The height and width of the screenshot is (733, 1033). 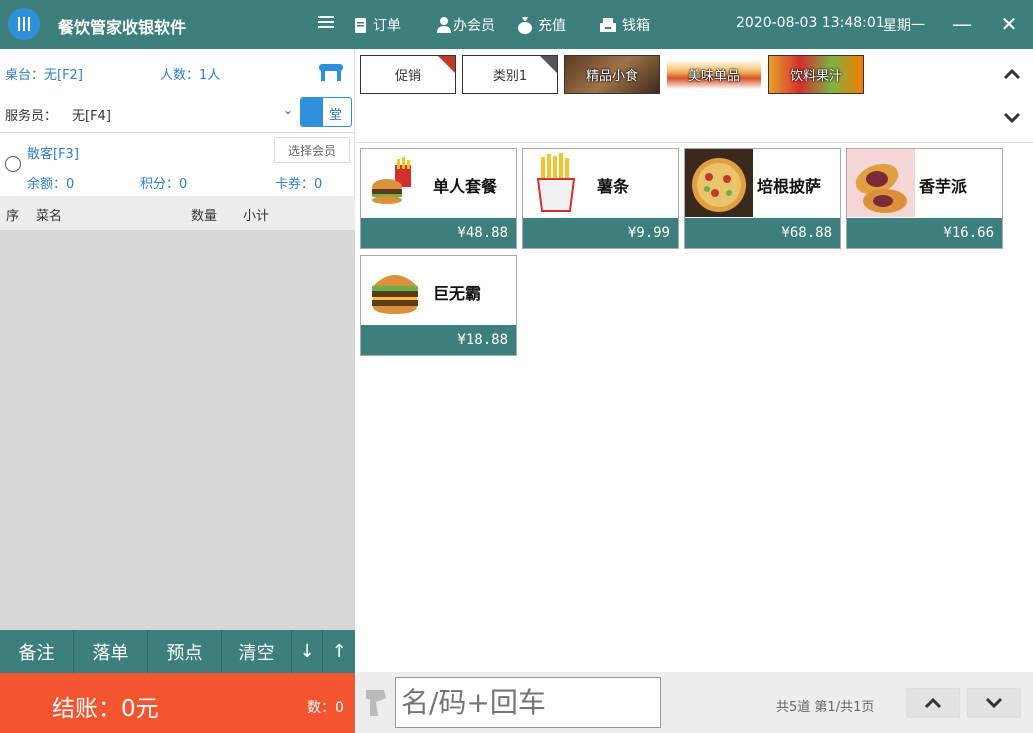 I want to click on category-label: 促销, so click(x=407, y=76).